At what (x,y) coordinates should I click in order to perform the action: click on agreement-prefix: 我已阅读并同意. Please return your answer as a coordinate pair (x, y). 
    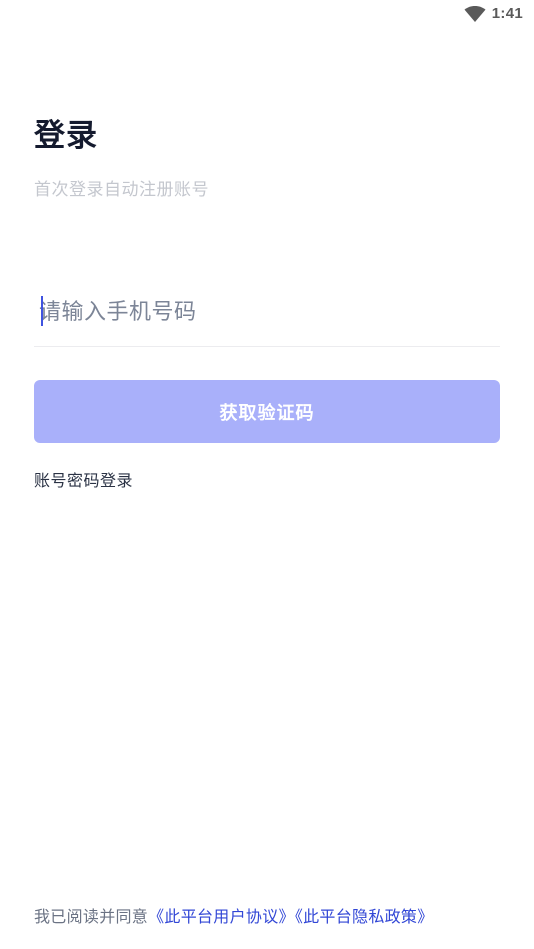
    Looking at the image, I should click on (91, 916).